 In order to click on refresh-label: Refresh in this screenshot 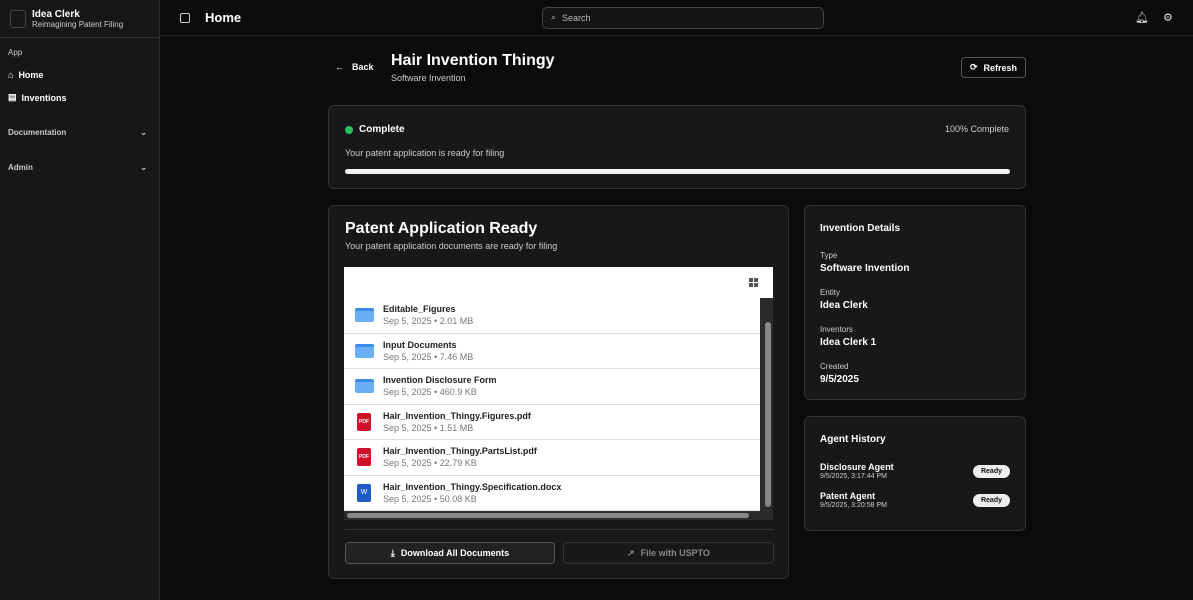, I will do `click(1000, 67)`.